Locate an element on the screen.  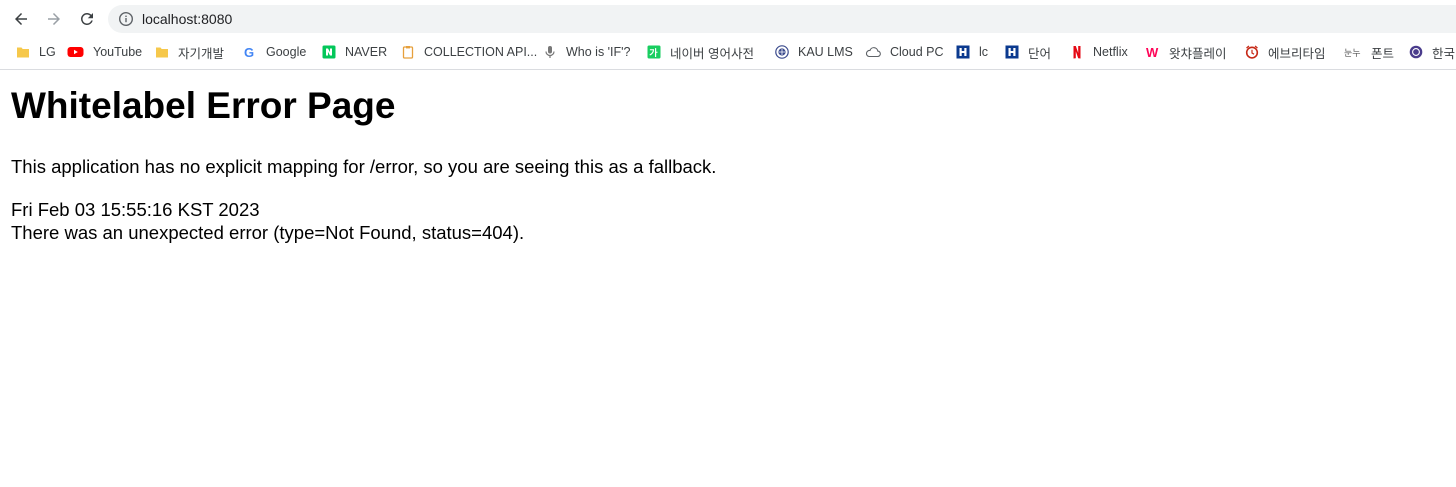
naver-icon is located at coordinates (329, 52).